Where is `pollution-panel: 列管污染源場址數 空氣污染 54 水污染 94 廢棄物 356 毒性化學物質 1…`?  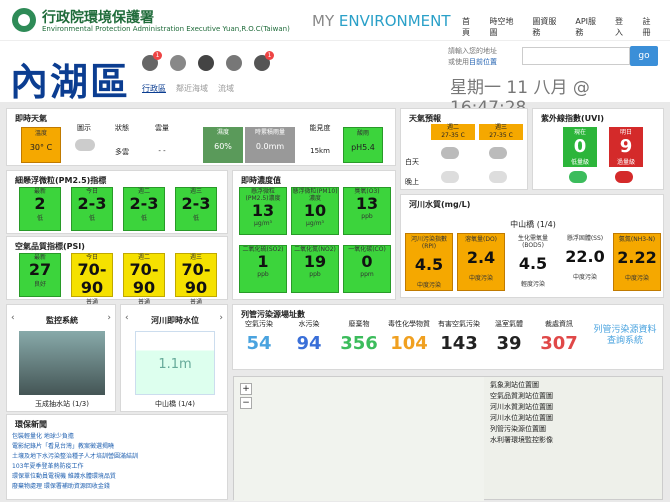
pollution-panel: 列管污染源場址數 空氣污染 54 水污染 94 廢棄物 356 毒性化學物質 1… is located at coordinates (448, 337).